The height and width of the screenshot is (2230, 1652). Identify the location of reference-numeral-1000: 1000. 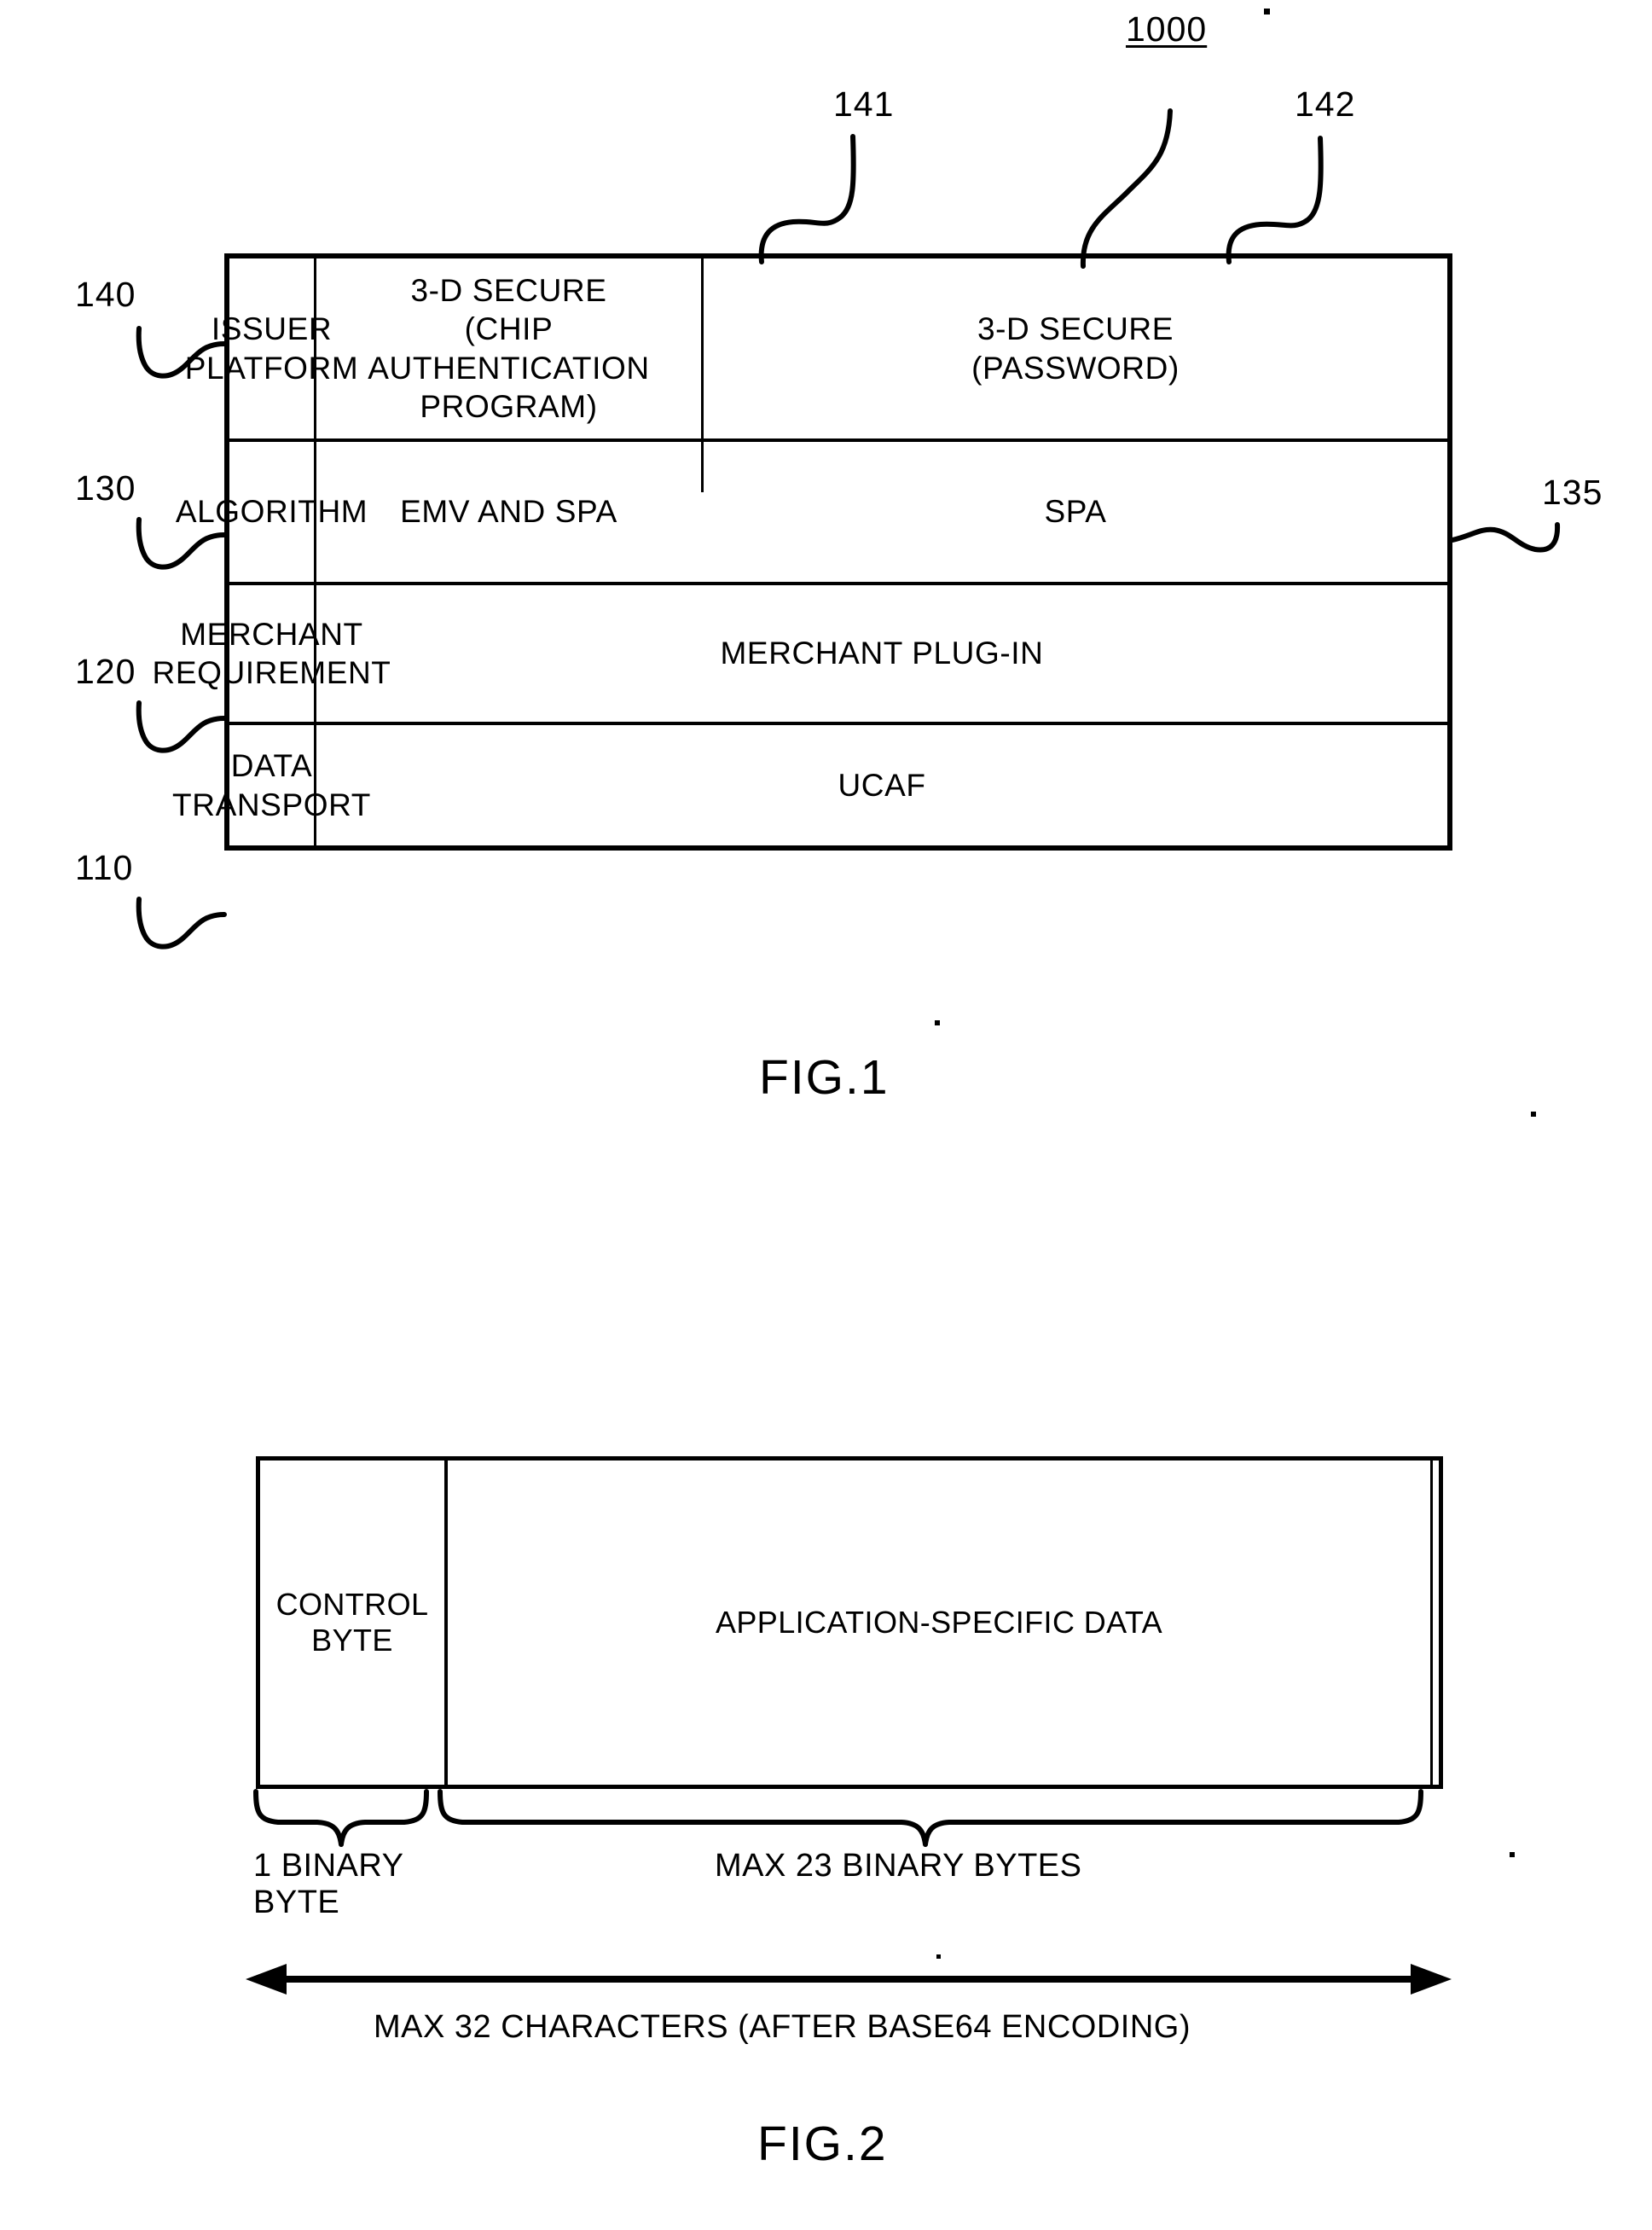
(1167, 29).